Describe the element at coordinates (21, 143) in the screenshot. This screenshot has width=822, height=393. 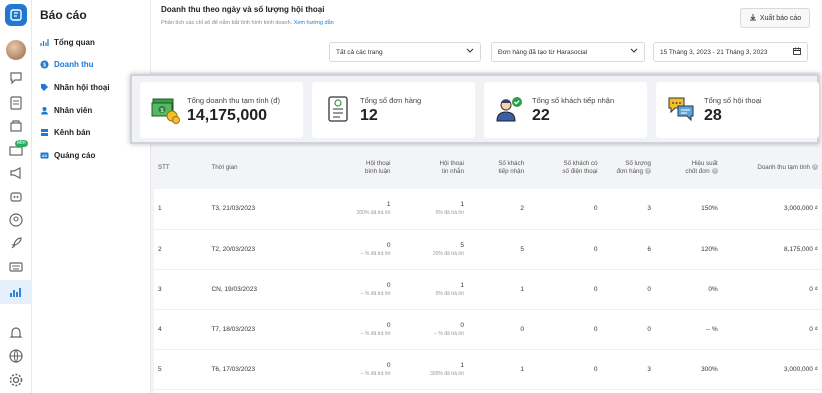
I see `new-badge: Mới` at that location.